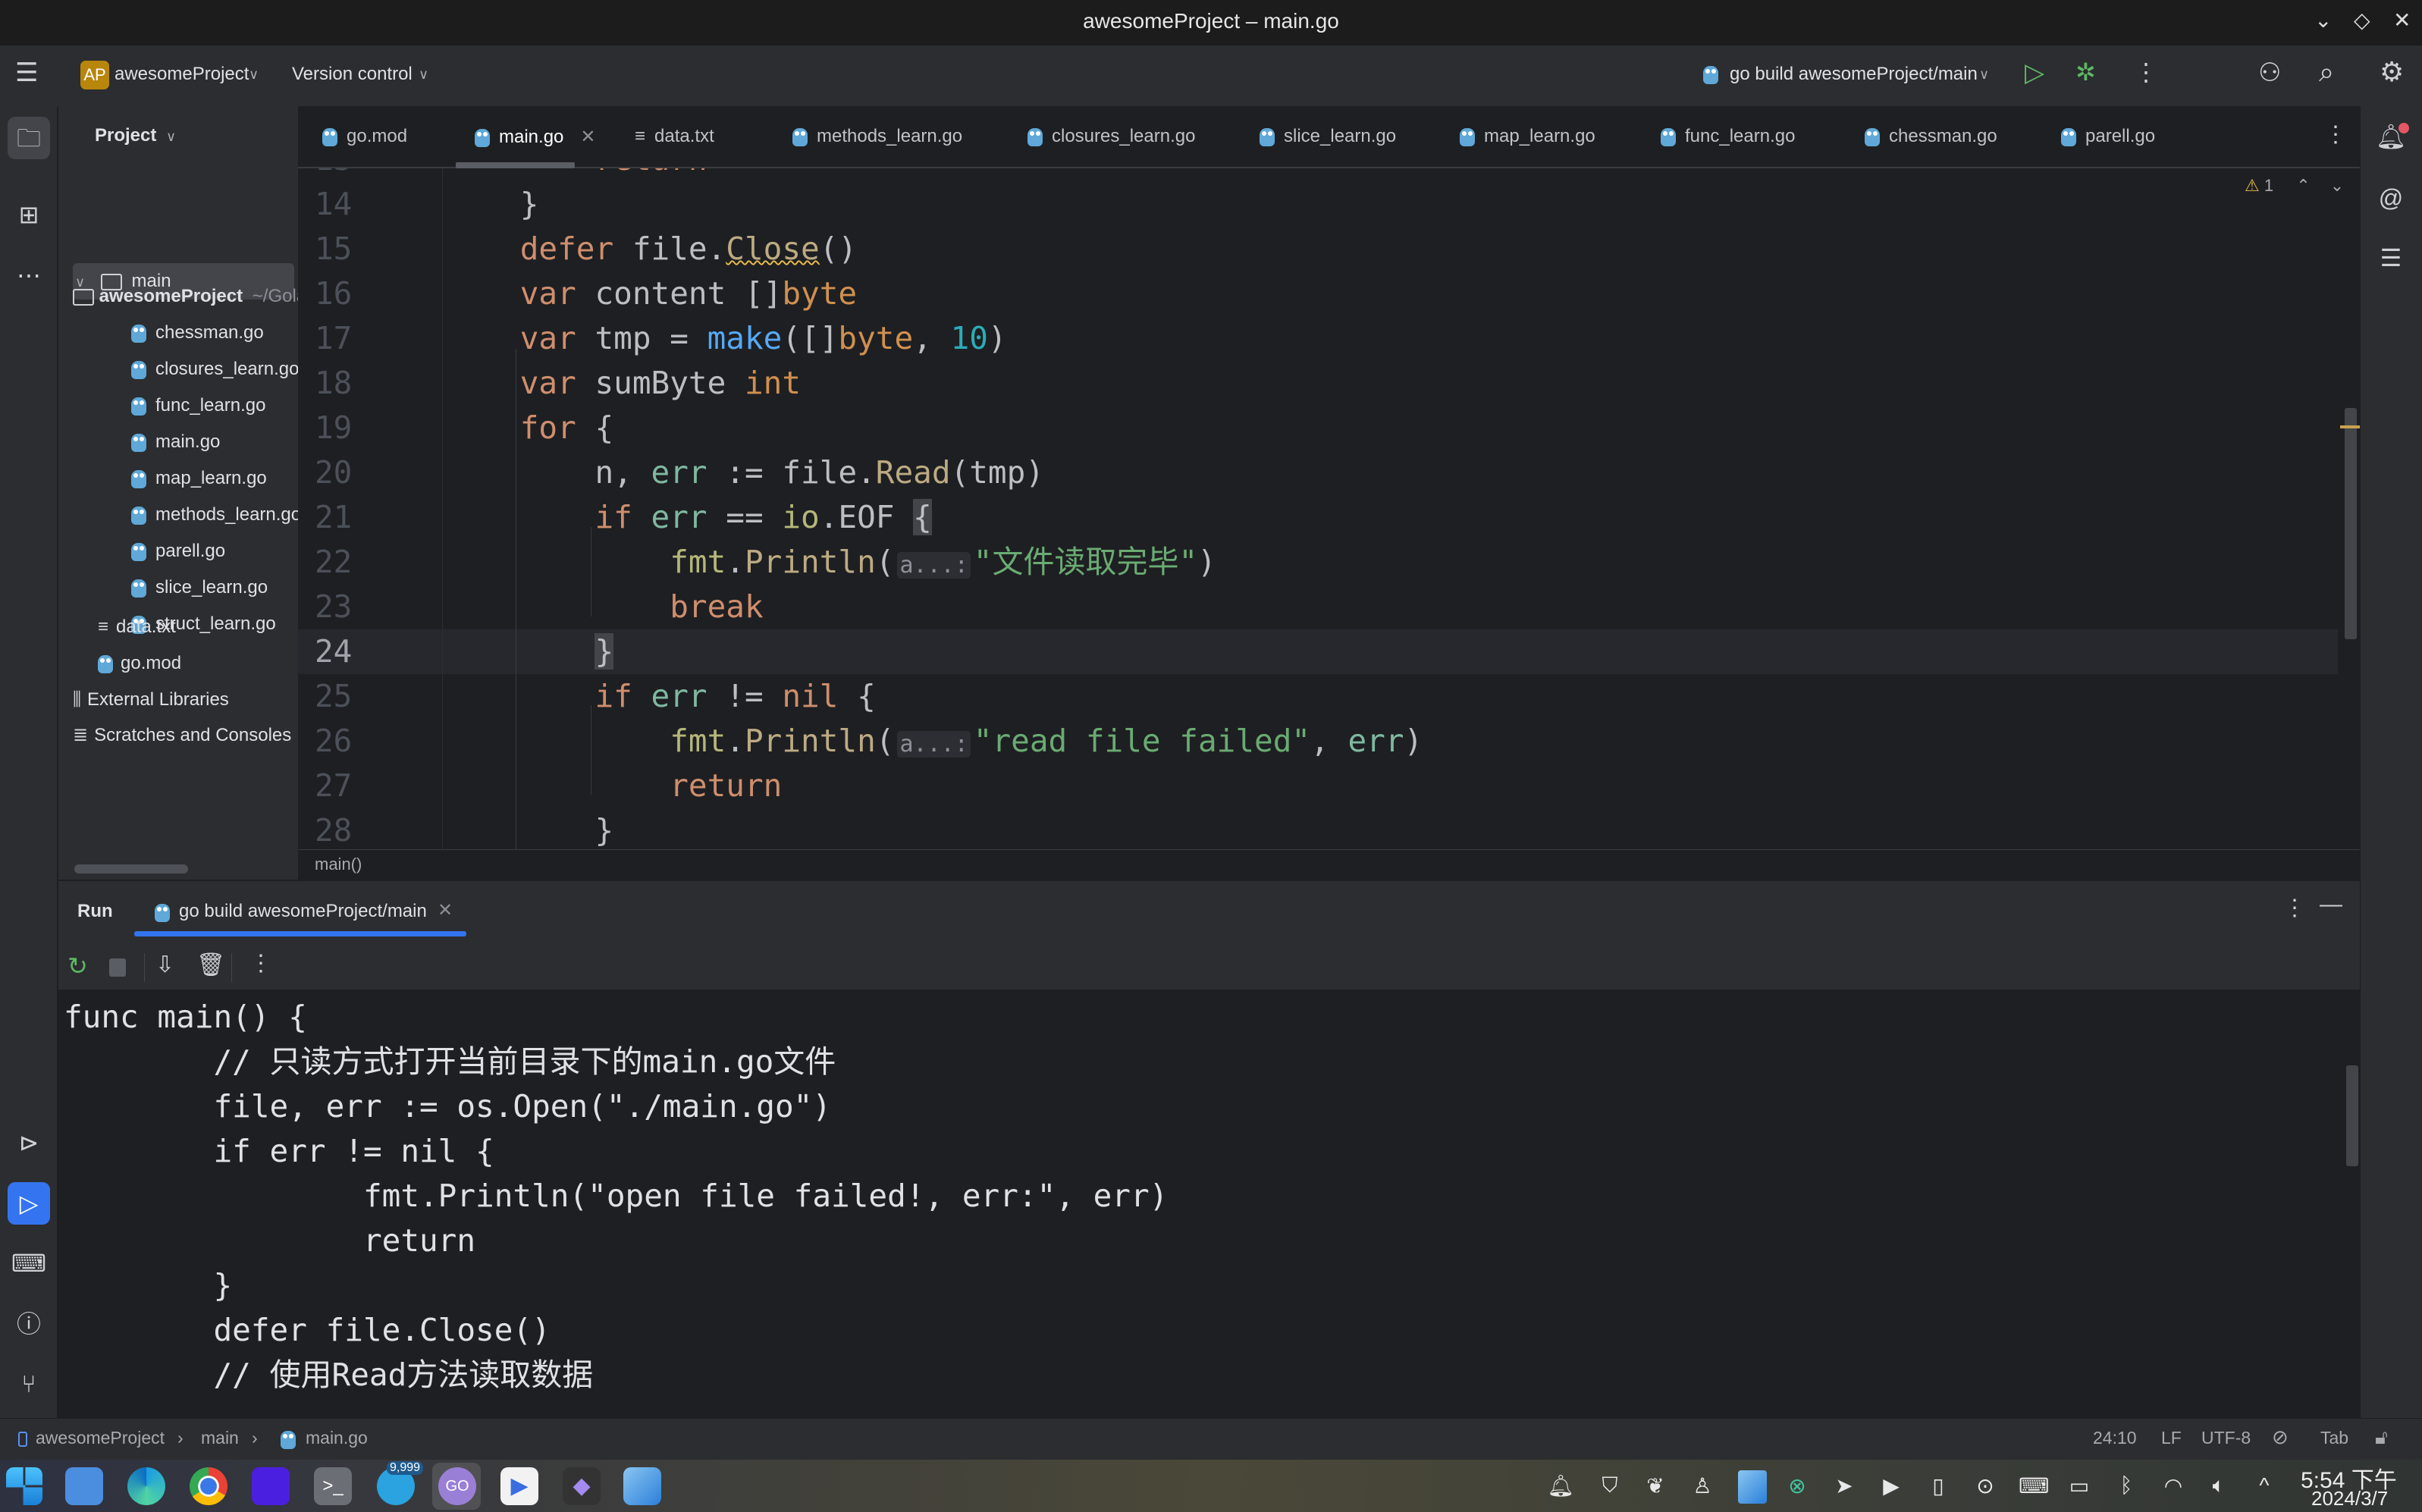 Image resolution: width=2422 pixels, height=1512 pixels. Describe the element at coordinates (1318, 651) in the screenshot. I see `code-line: 24 }` at that location.